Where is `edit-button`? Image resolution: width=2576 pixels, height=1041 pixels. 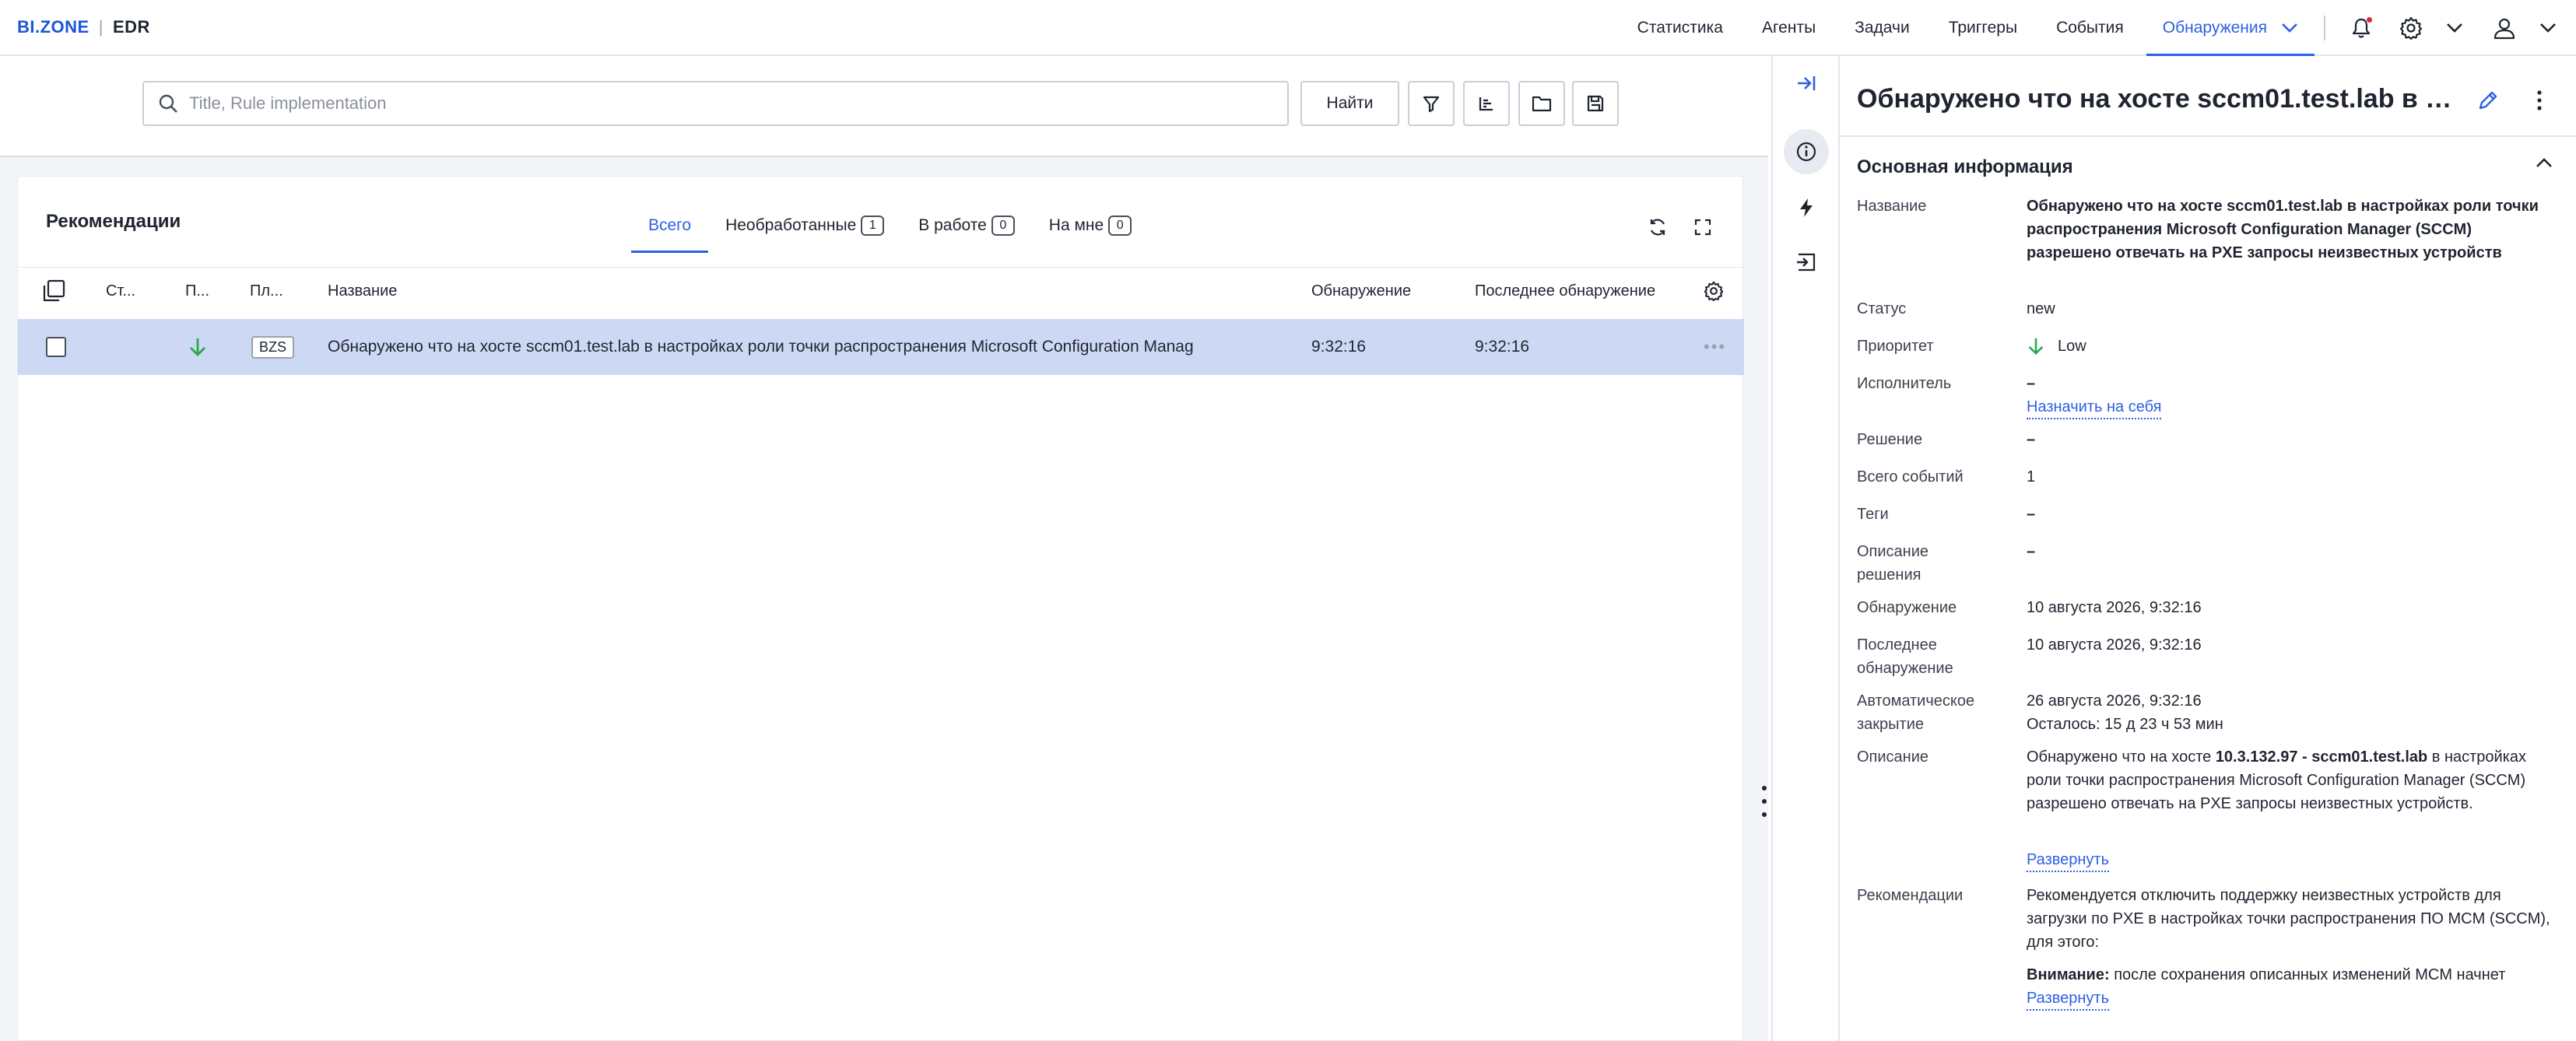
edit-button is located at coordinates (2489, 100).